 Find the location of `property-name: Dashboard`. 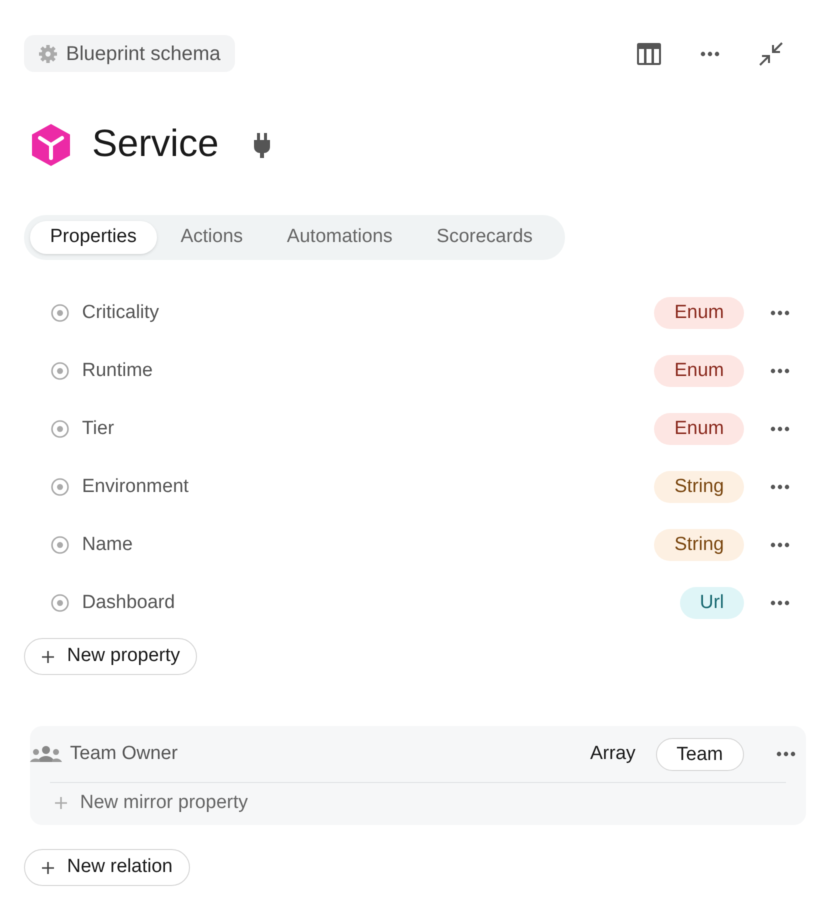

property-name: Dashboard is located at coordinates (129, 602).